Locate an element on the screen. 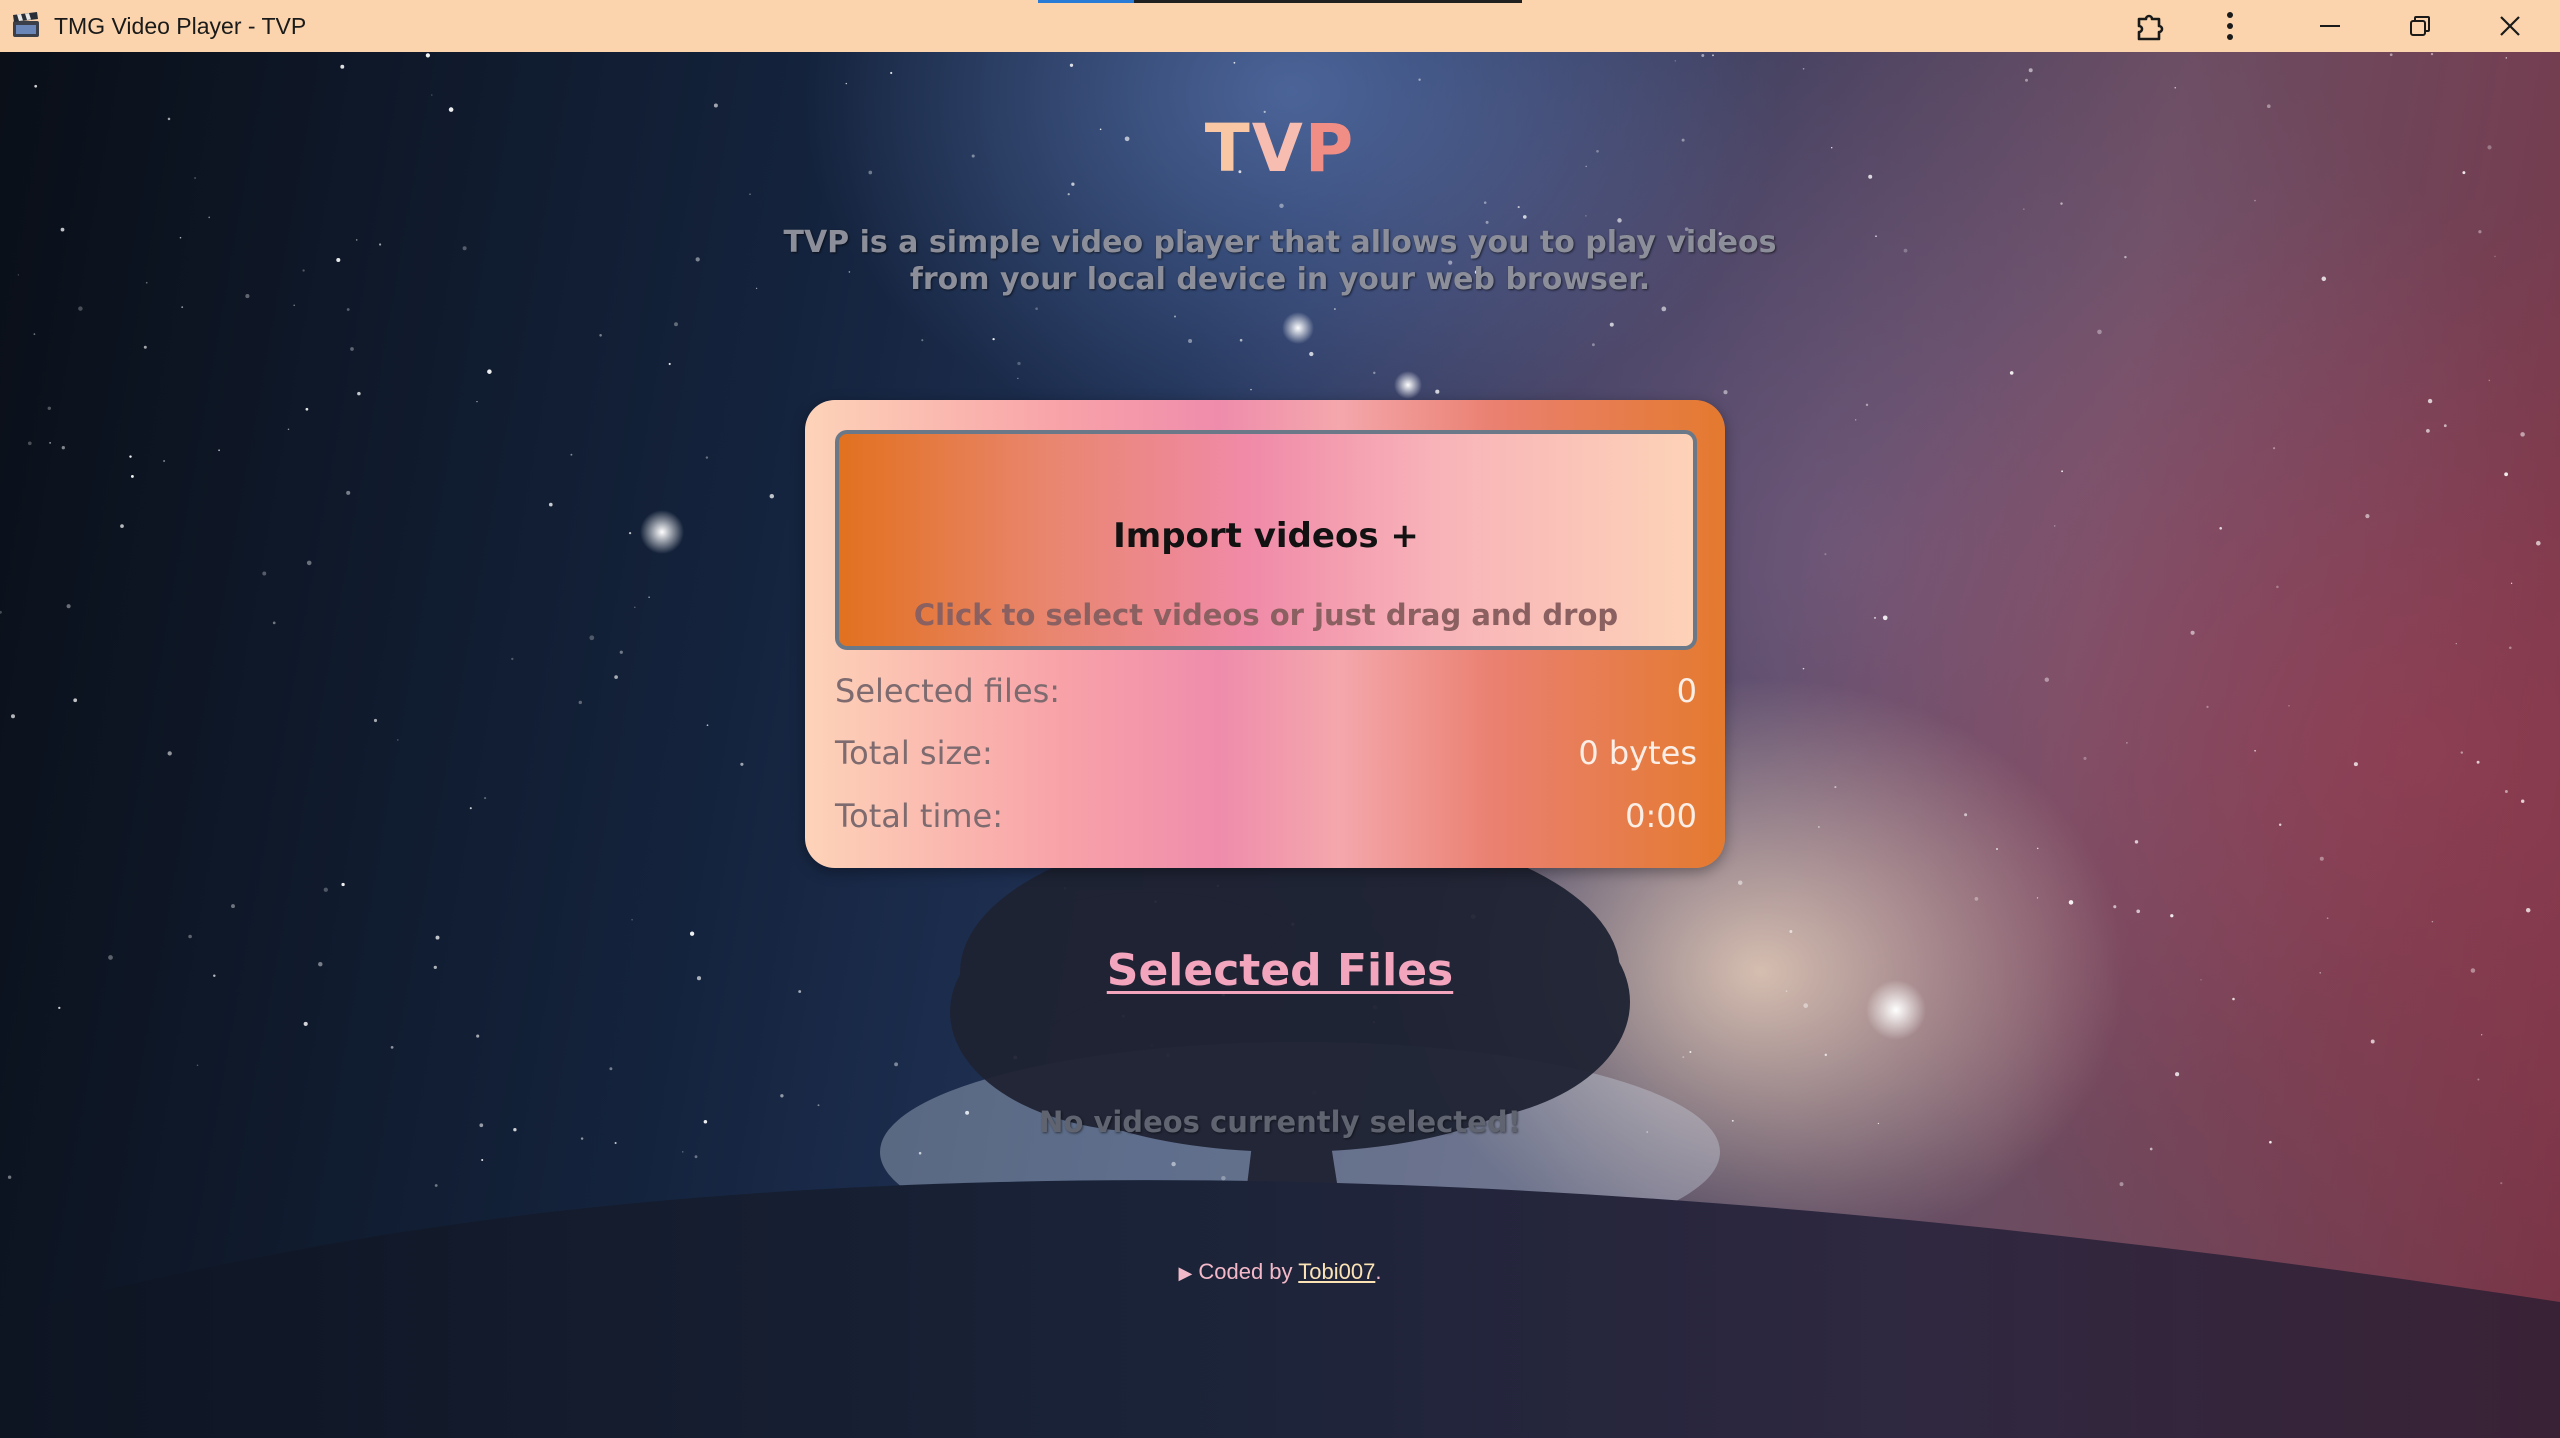  stat-value: 0 is located at coordinates (1686, 691).